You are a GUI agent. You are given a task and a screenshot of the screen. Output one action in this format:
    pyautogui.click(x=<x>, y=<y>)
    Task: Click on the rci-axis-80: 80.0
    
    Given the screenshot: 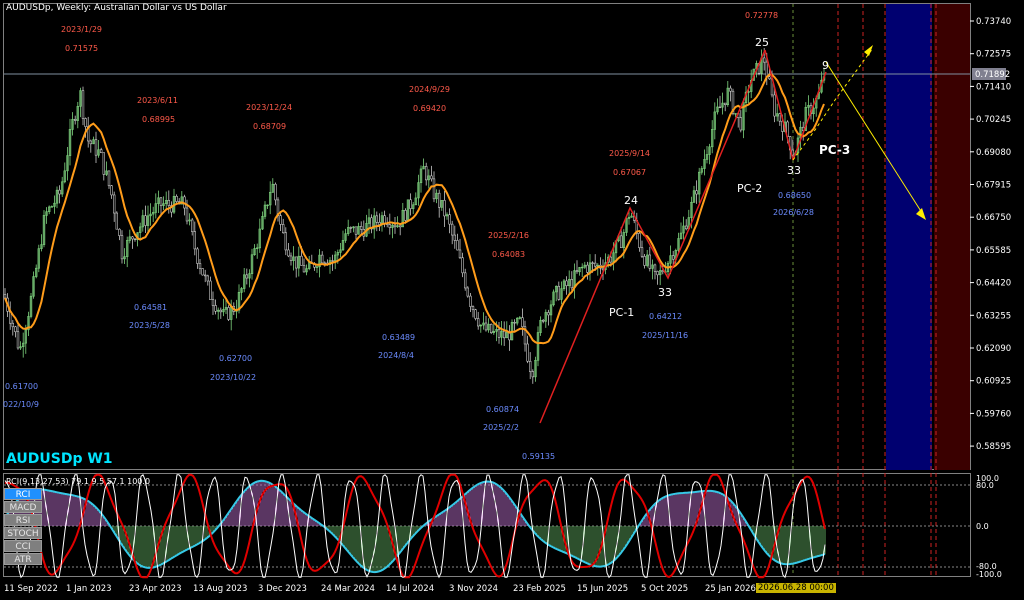 What is the action you would take?
    pyautogui.click(x=985, y=485)
    